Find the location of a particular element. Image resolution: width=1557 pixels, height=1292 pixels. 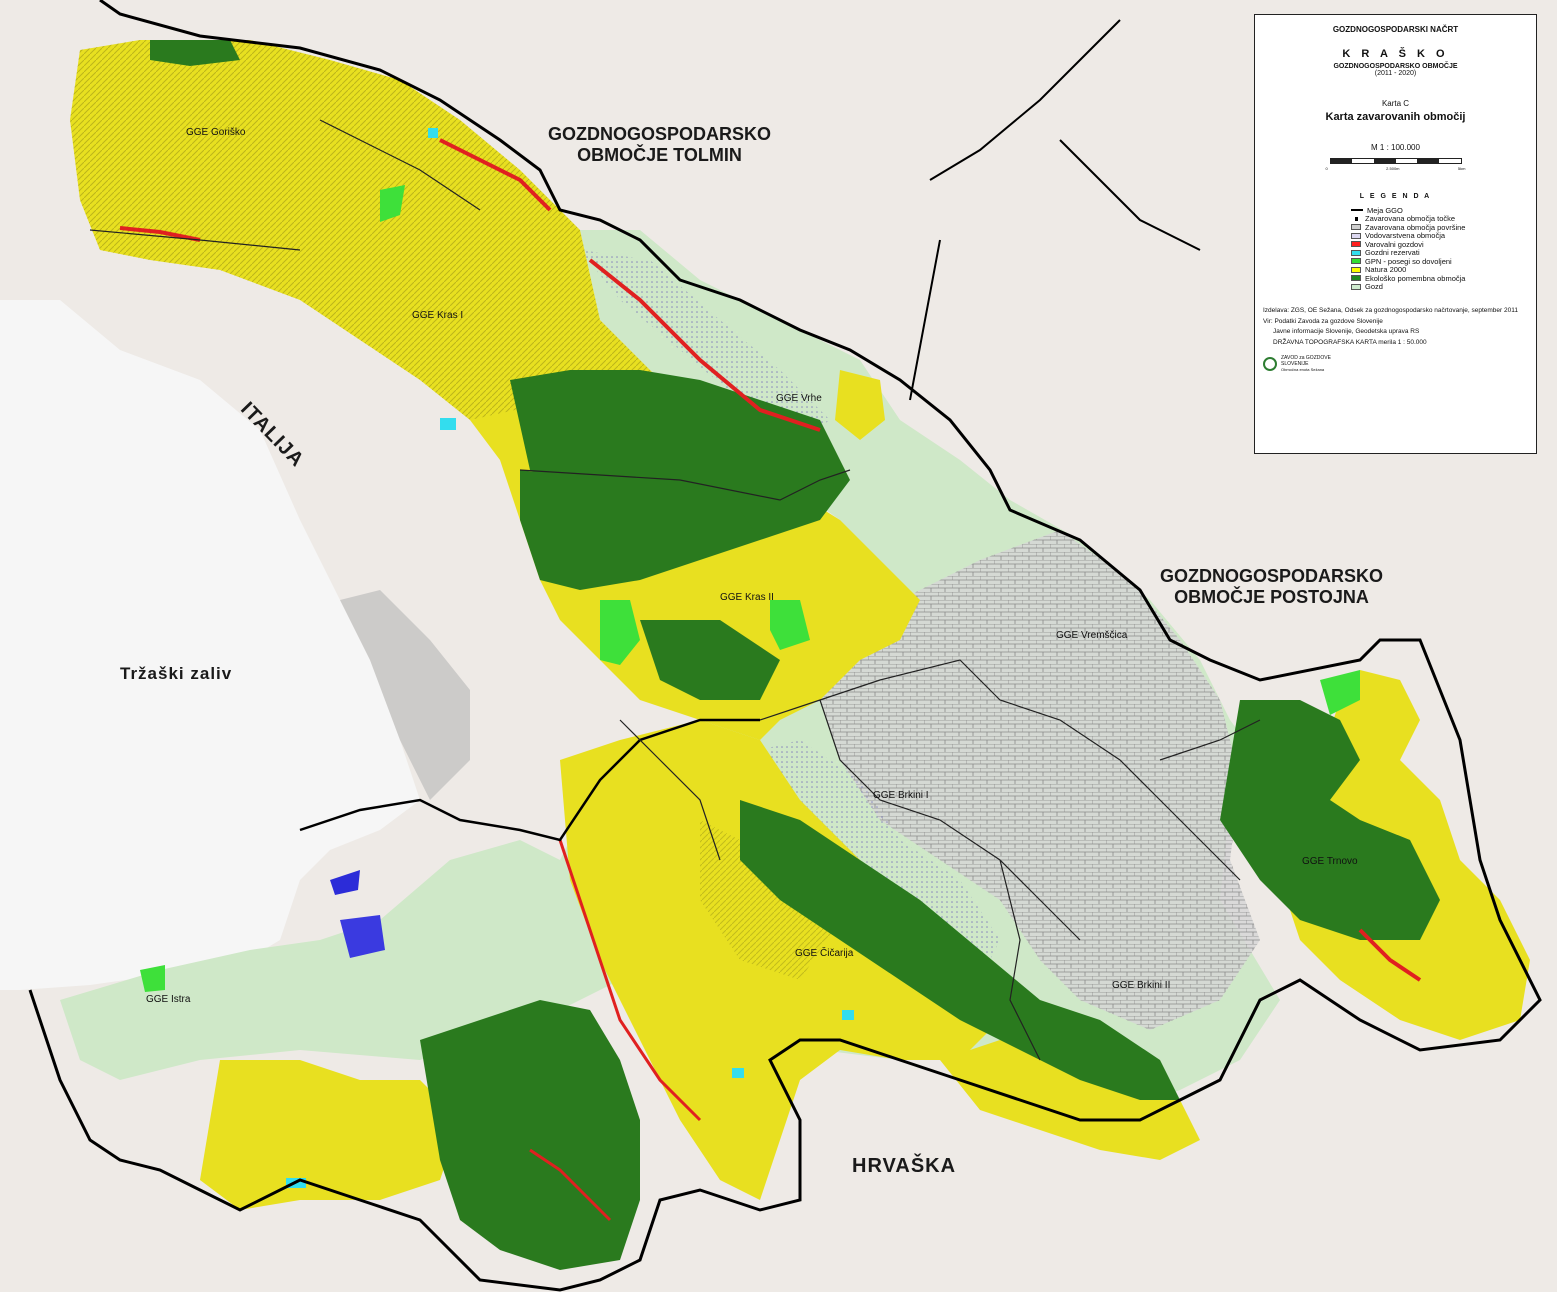

zgs-logo-icon is located at coordinates (1270, 364).